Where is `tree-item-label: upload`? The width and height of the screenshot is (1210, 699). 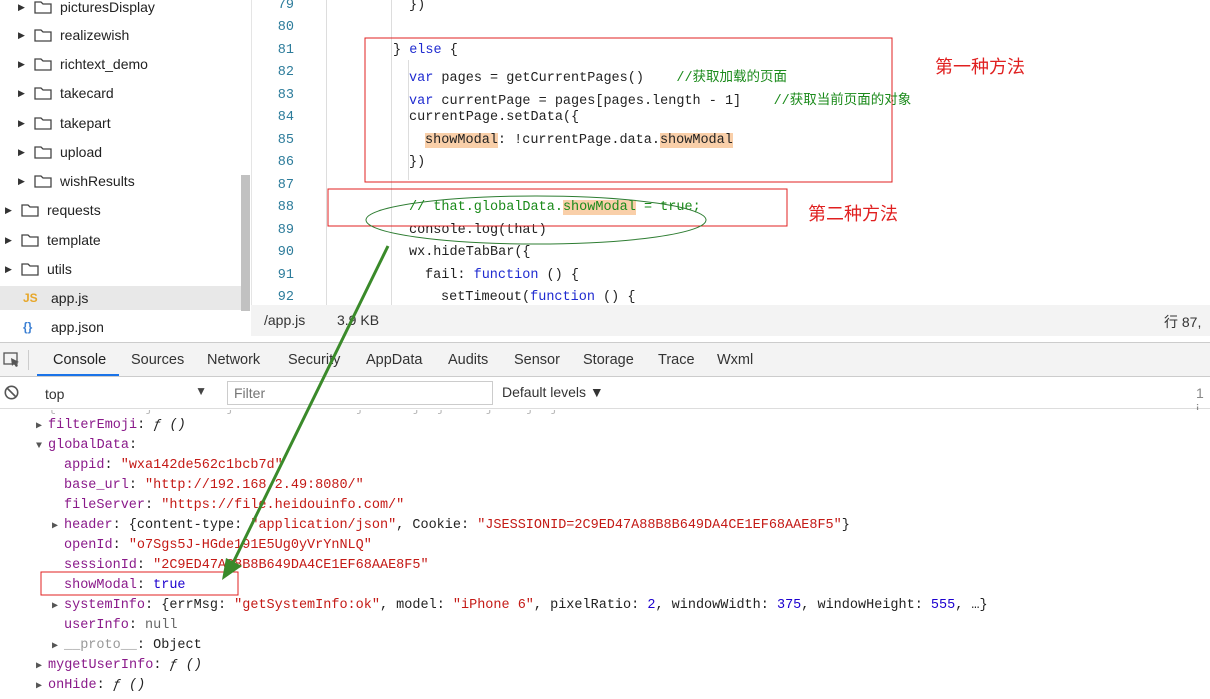
tree-item-label: upload is located at coordinates (81, 152).